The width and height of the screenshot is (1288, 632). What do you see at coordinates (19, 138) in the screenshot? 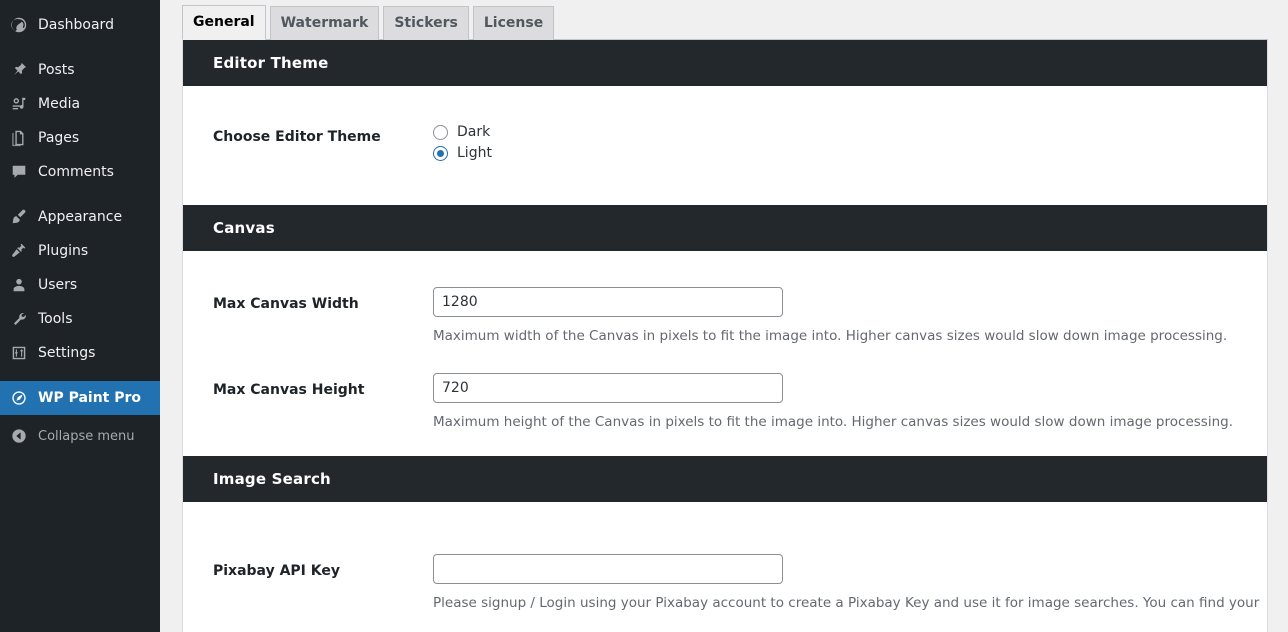
I see `pages-icon` at bounding box center [19, 138].